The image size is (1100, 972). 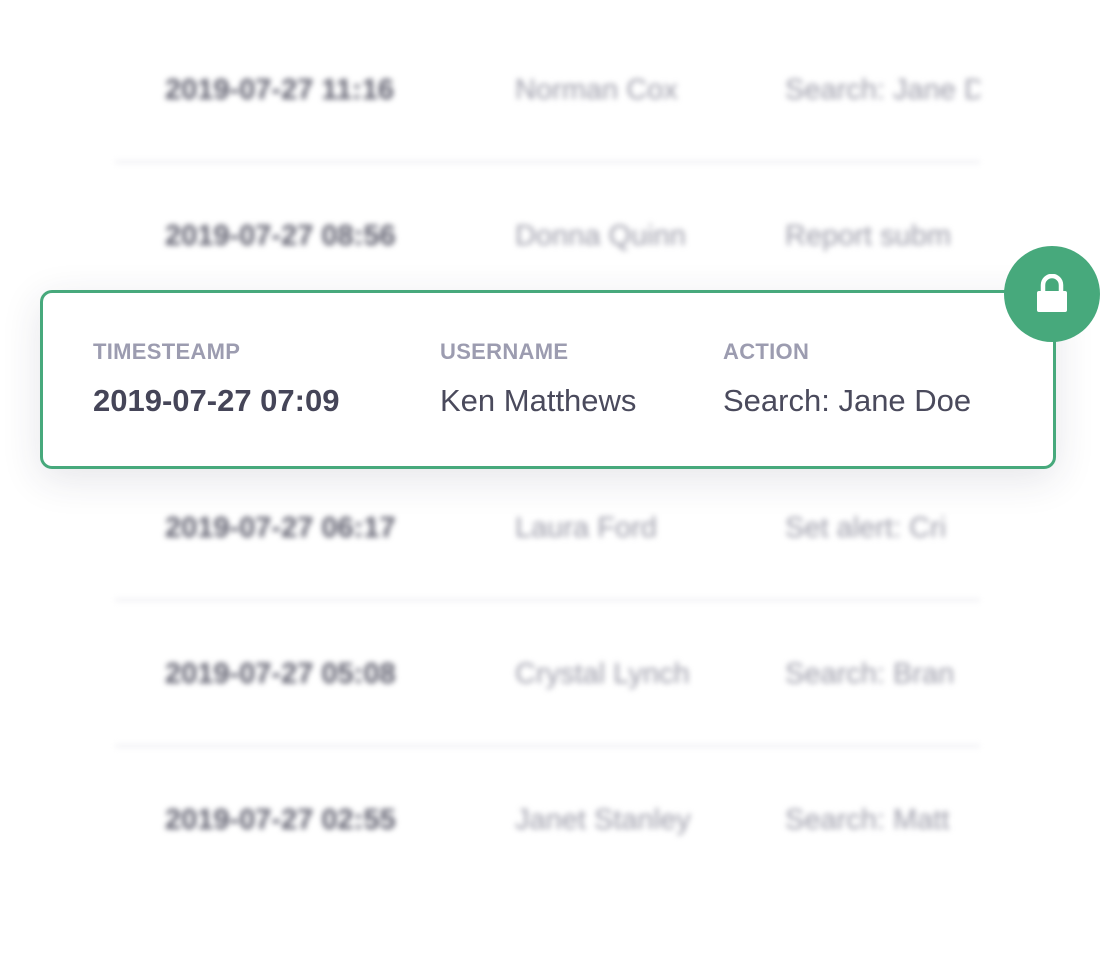 What do you see at coordinates (167, 351) in the screenshot?
I see `timestamp-header: TIMESTEAMP` at bounding box center [167, 351].